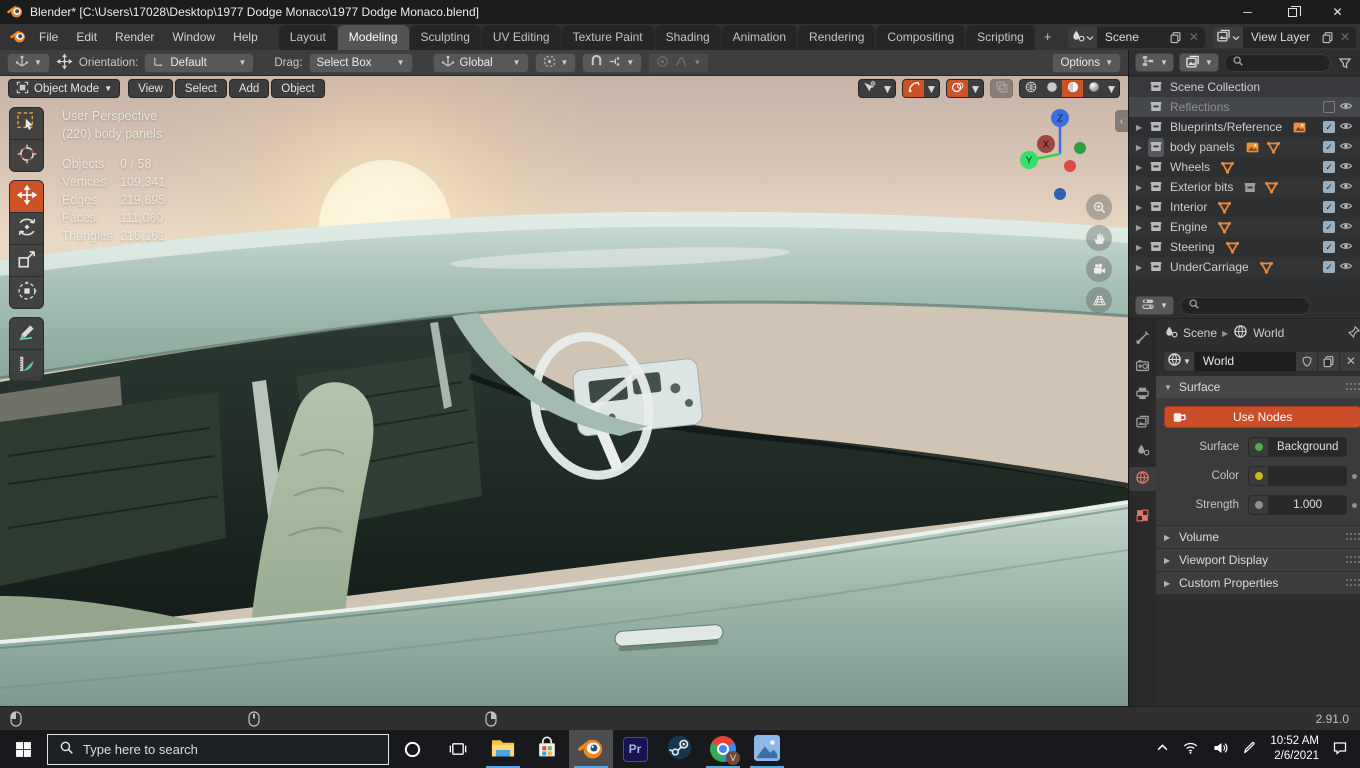 Image resolution: width=1360 pixels, height=768 pixels. I want to click on outliner-row-scene-collection: Scene Collection, so click(1244, 87).